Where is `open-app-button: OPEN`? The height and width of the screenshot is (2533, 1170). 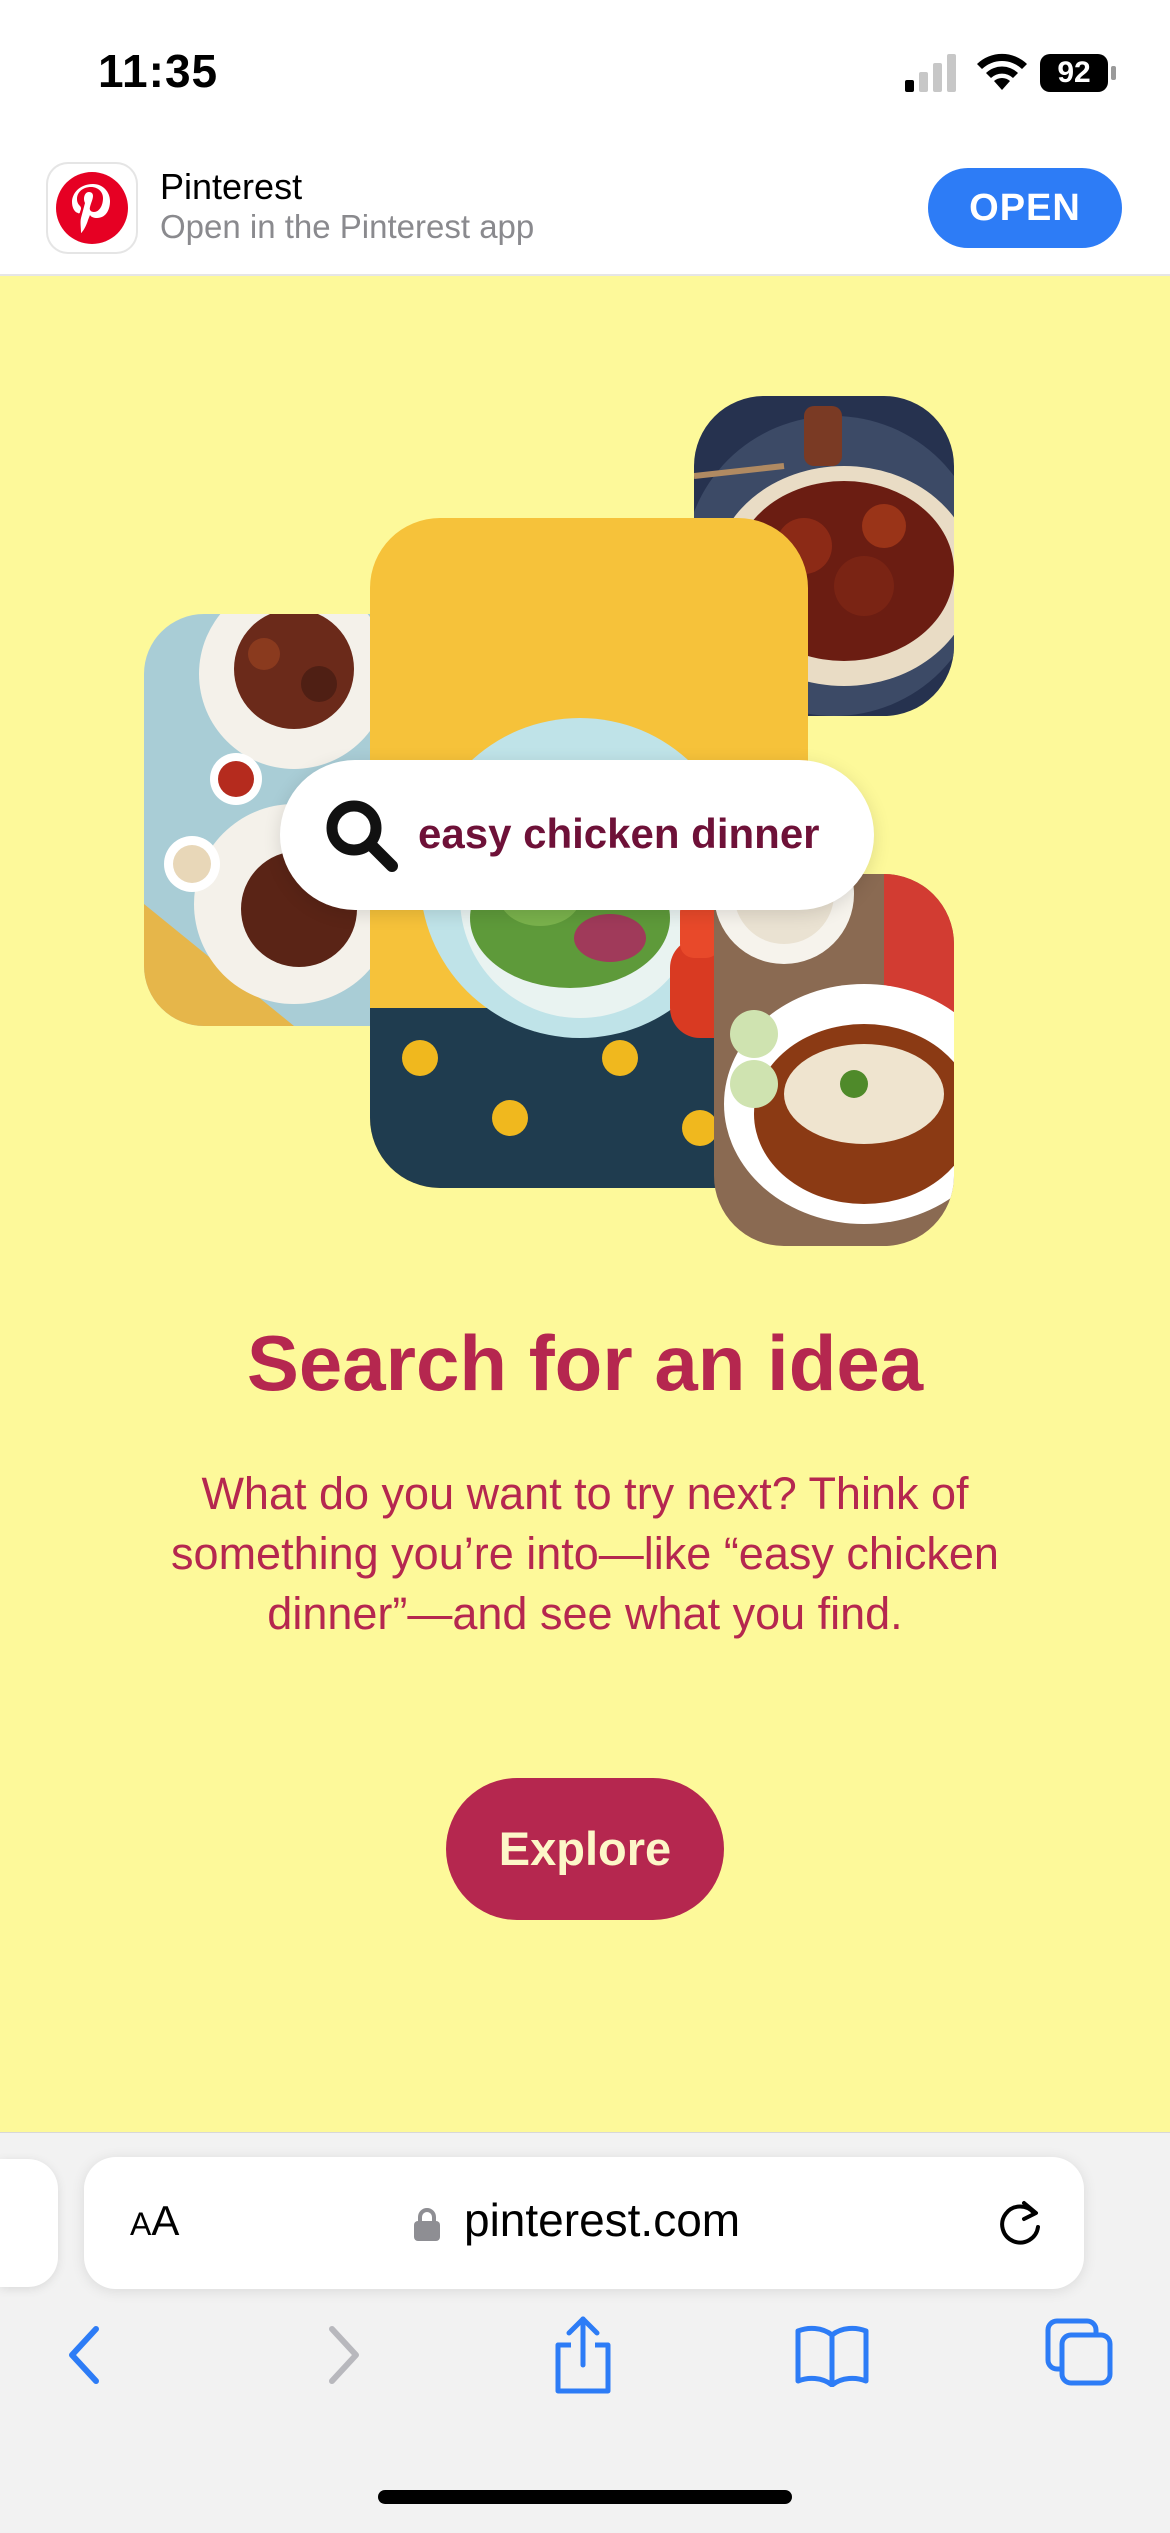
open-app-button: OPEN is located at coordinates (1025, 208).